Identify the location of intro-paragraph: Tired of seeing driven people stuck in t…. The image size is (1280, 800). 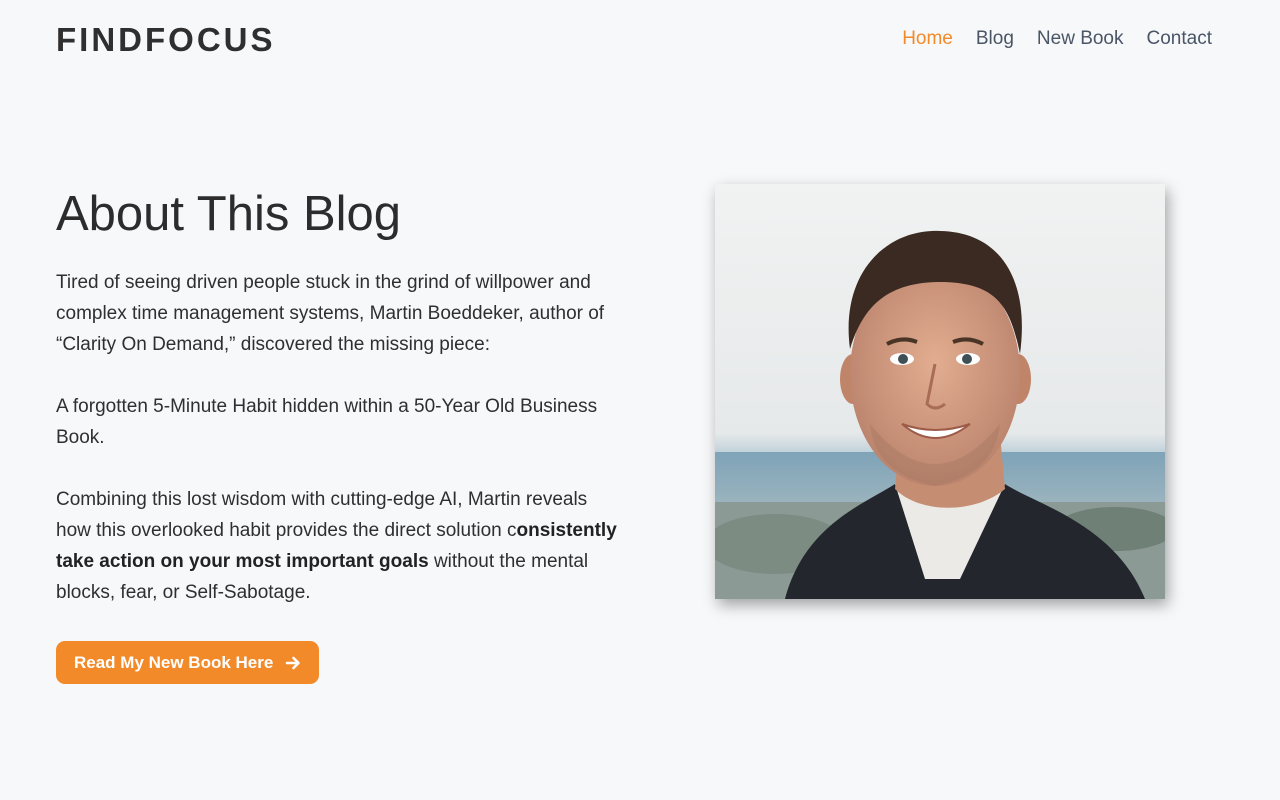
(330, 313).